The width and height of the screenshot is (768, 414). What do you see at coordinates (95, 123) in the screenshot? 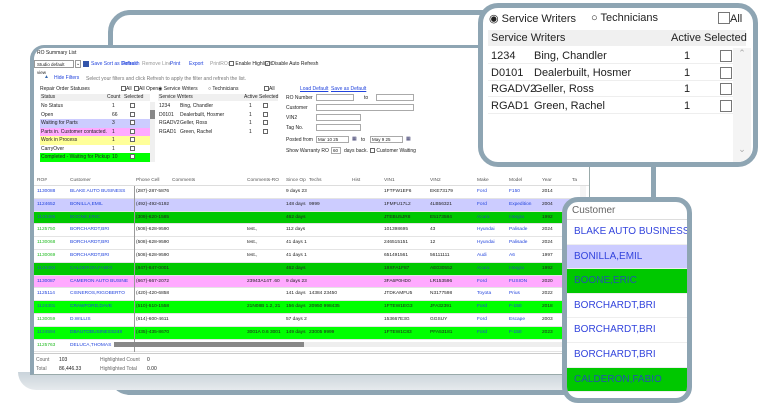
I see `status-row: Waiting for Parts 3` at bounding box center [95, 123].